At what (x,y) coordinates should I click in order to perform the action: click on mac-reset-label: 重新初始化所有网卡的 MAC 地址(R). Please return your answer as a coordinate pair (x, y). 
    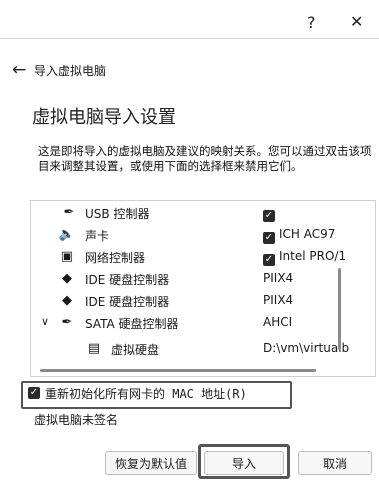
    Looking at the image, I should click on (146, 393).